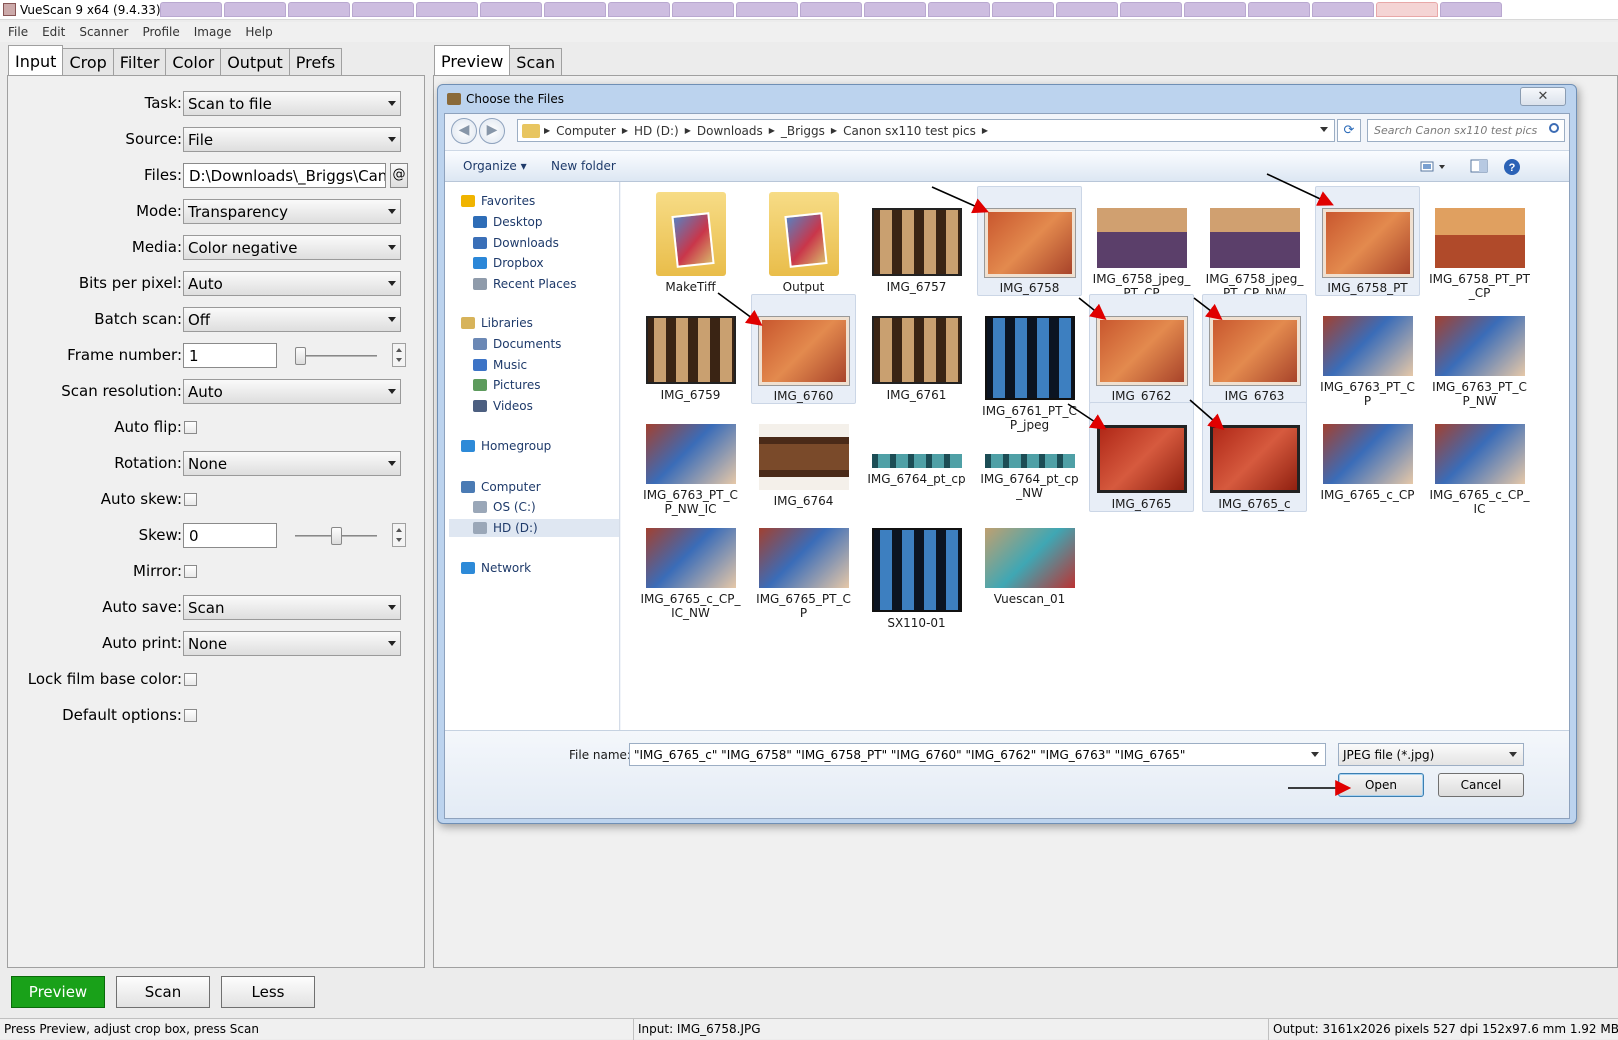 The height and width of the screenshot is (1040, 1618). What do you see at coordinates (53, 32) in the screenshot?
I see `menu-item-edit: Edit` at bounding box center [53, 32].